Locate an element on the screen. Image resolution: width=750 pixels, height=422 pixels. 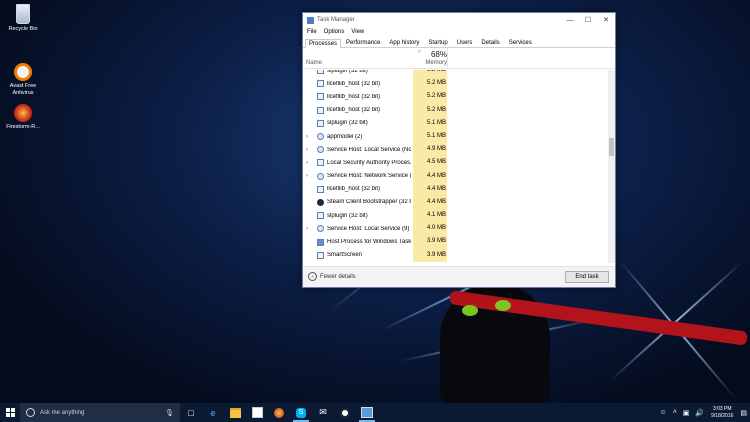
windows-logo-icon is located at coordinates (10, 412).